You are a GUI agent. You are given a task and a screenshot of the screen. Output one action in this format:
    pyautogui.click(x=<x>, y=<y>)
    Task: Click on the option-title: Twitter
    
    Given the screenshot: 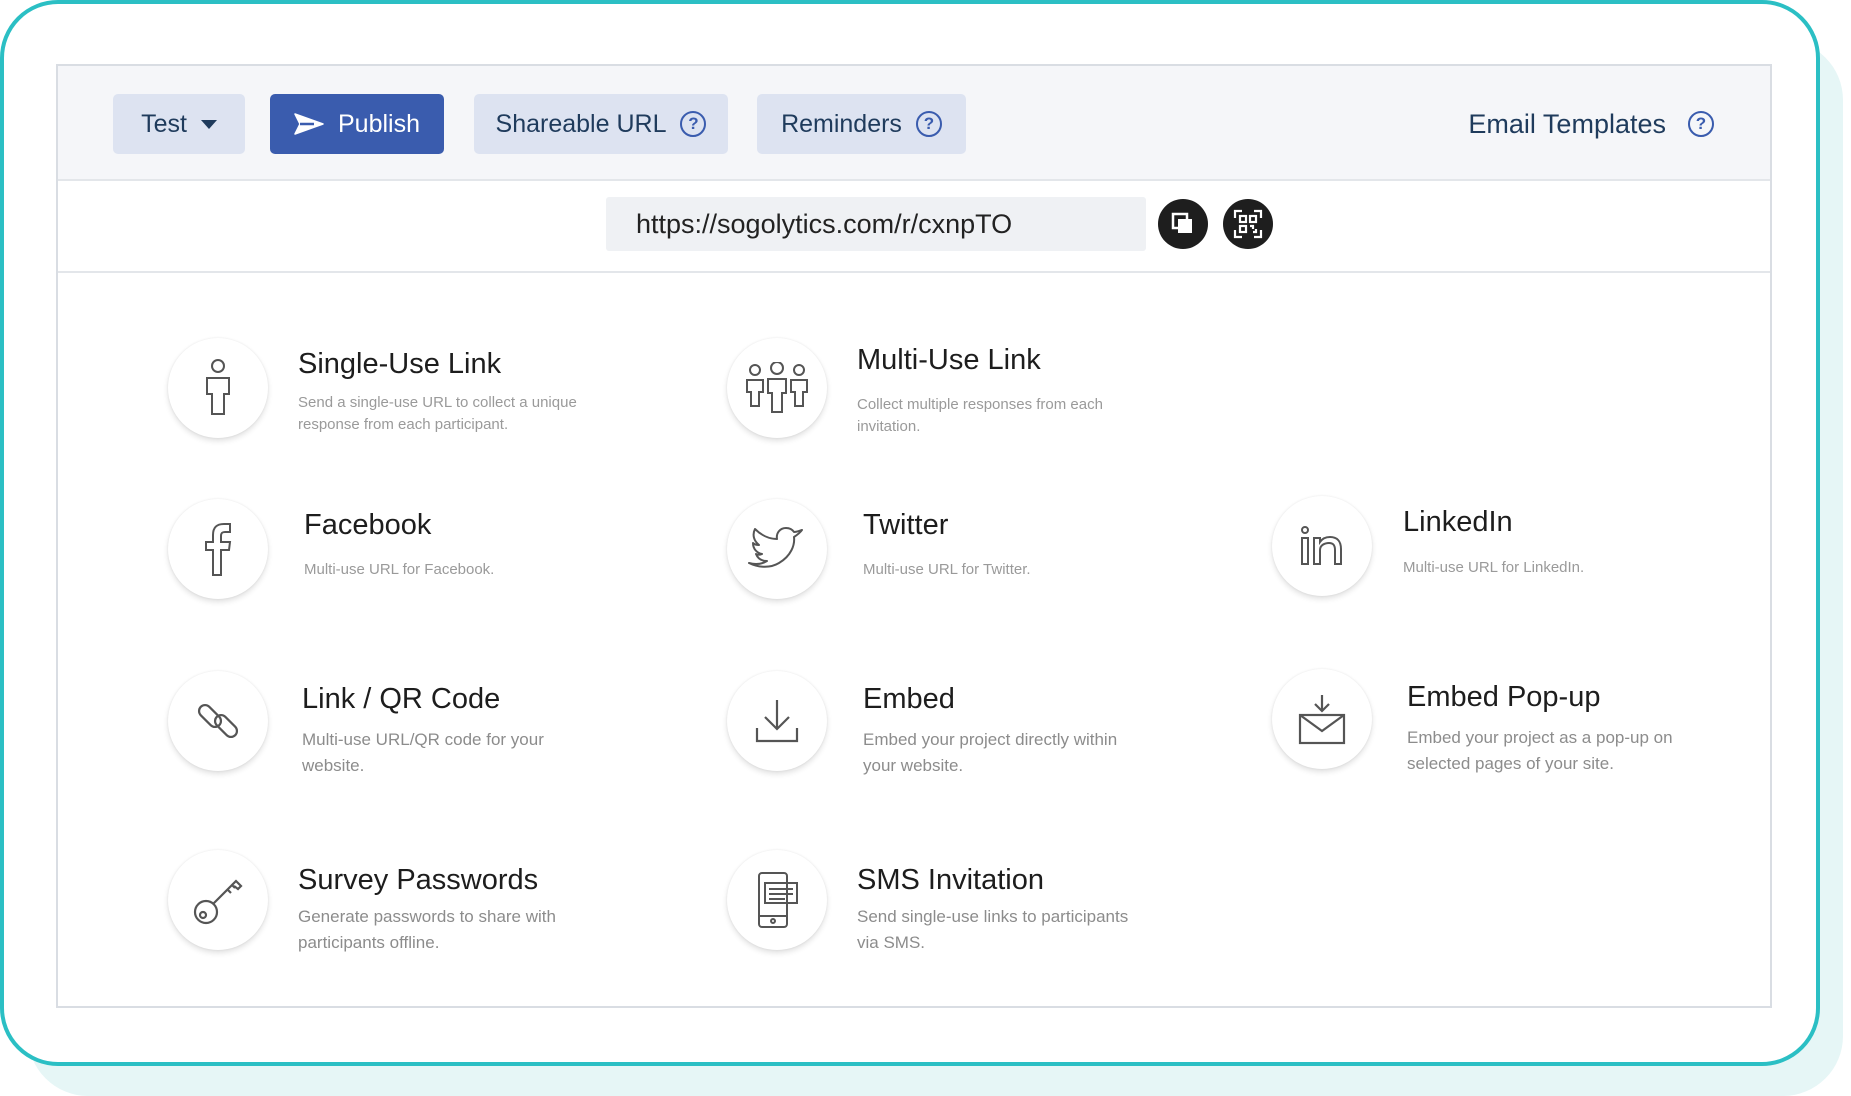 What is the action you would take?
    pyautogui.click(x=906, y=525)
    